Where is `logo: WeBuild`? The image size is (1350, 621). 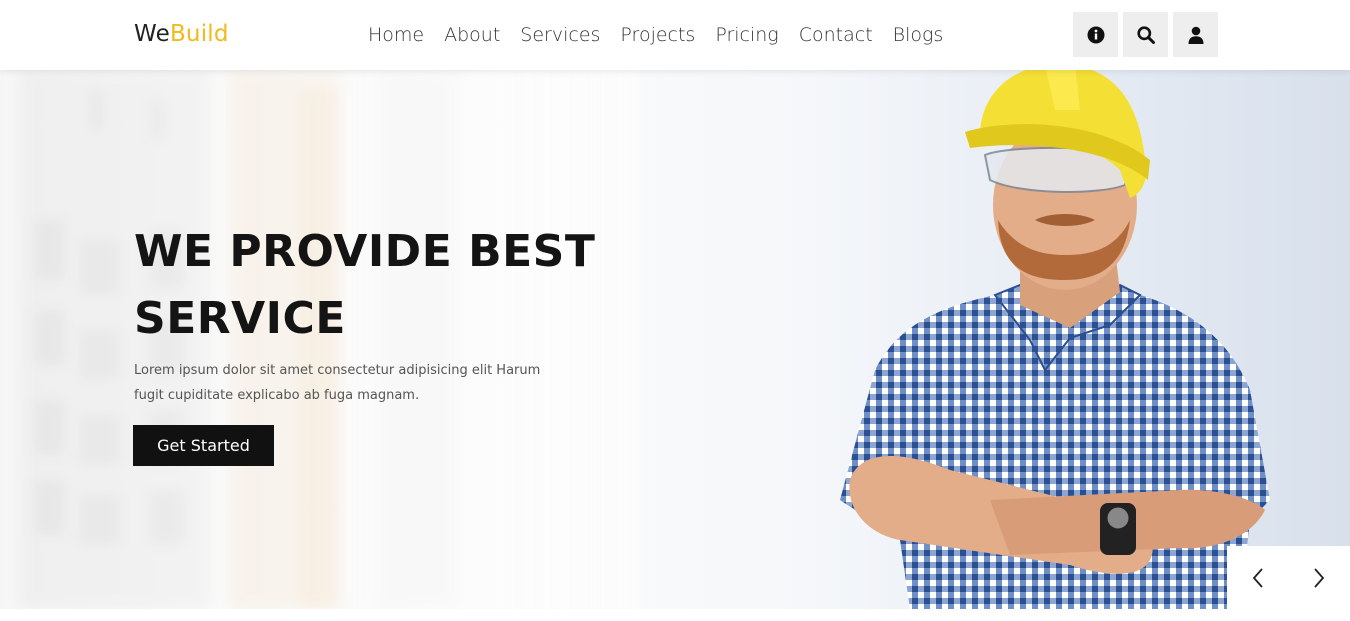 logo: WeBuild is located at coordinates (181, 34).